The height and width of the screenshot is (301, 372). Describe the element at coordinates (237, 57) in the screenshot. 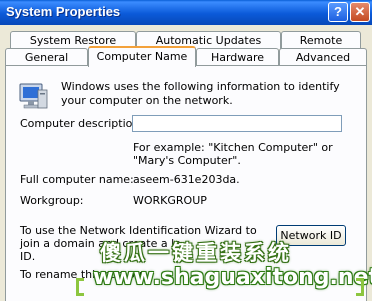

I see `tab-hardware: Hardware` at that location.